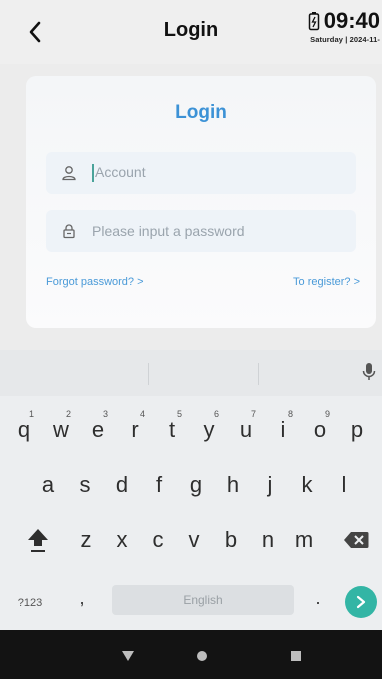 Image resolution: width=382 pixels, height=679 pixels. Describe the element at coordinates (201, 112) in the screenshot. I see `login-title: Login` at that location.